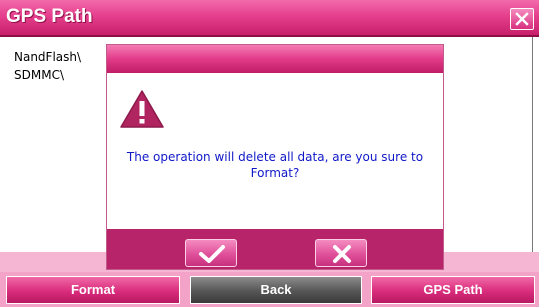  I want to click on dialog-header, so click(275, 59).